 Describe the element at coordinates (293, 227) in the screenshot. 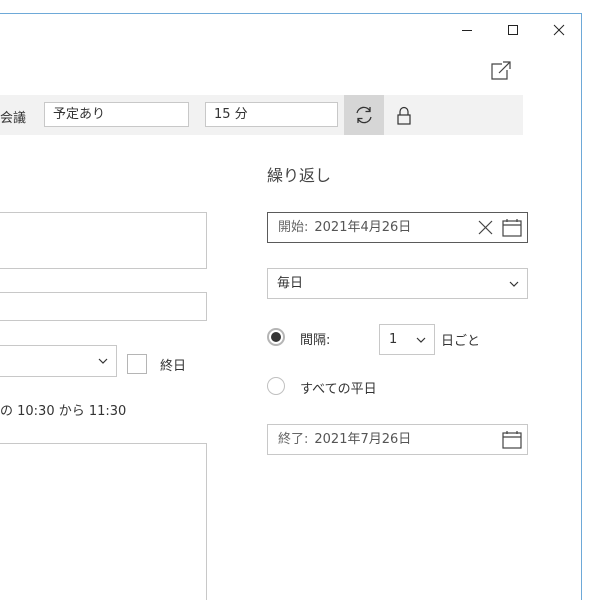

I see `start-label: 開始:` at that location.